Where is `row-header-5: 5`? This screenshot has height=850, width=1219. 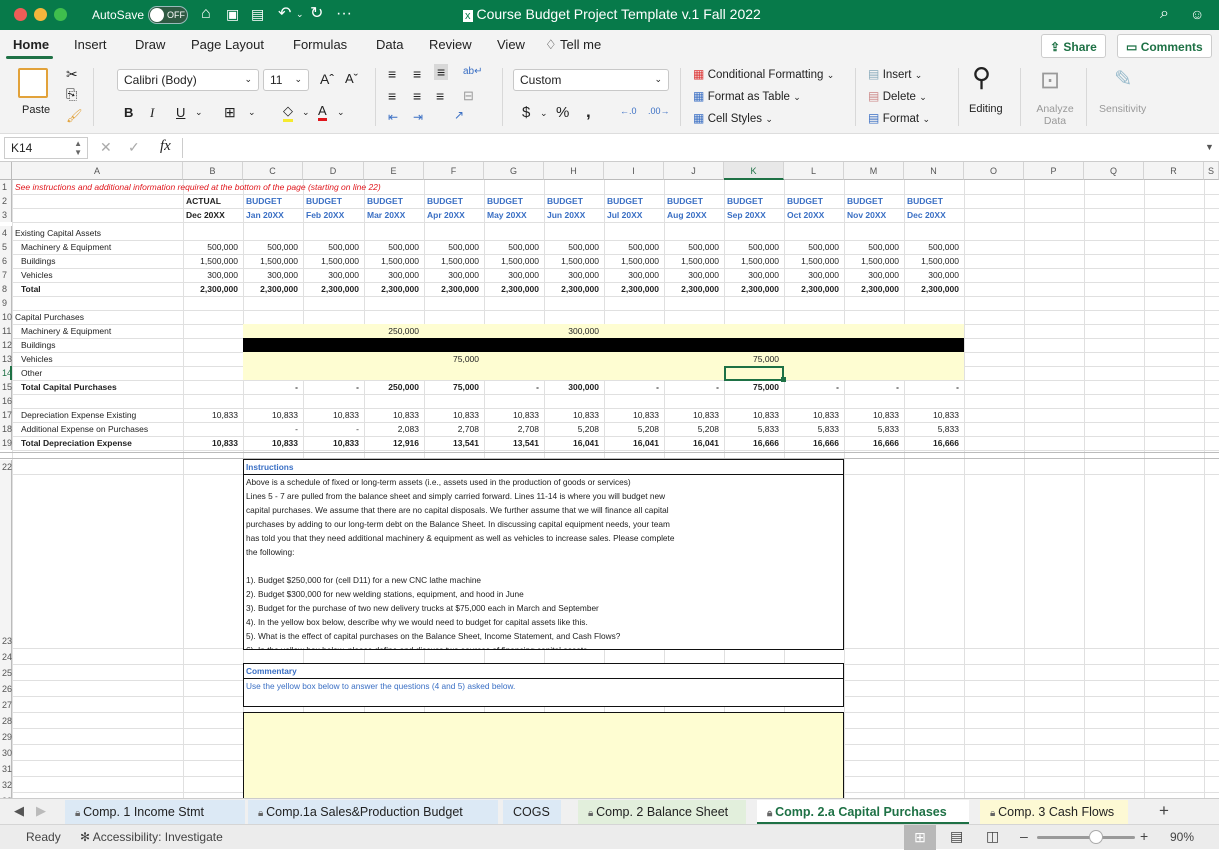 row-header-5: 5 is located at coordinates (6, 247).